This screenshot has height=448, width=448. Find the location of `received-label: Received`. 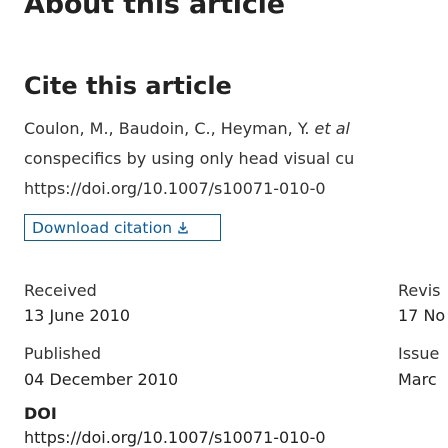

received-label: Received is located at coordinates (60, 290).